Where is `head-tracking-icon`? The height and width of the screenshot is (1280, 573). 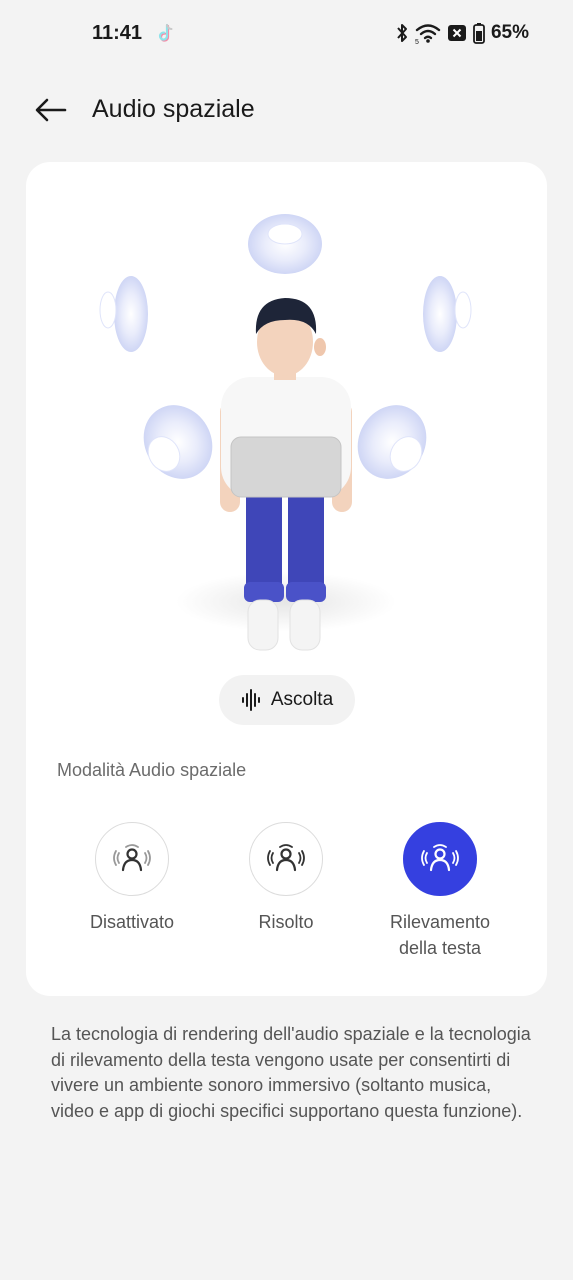 head-tracking-icon is located at coordinates (440, 858).